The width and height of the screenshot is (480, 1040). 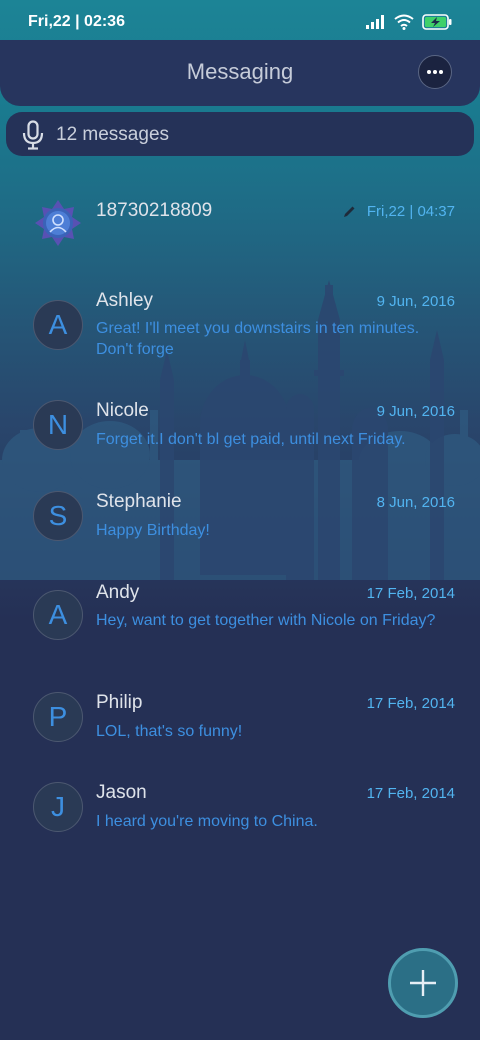 I want to click on message-preview: Happy Birthday!, so click(x=153, y=530).